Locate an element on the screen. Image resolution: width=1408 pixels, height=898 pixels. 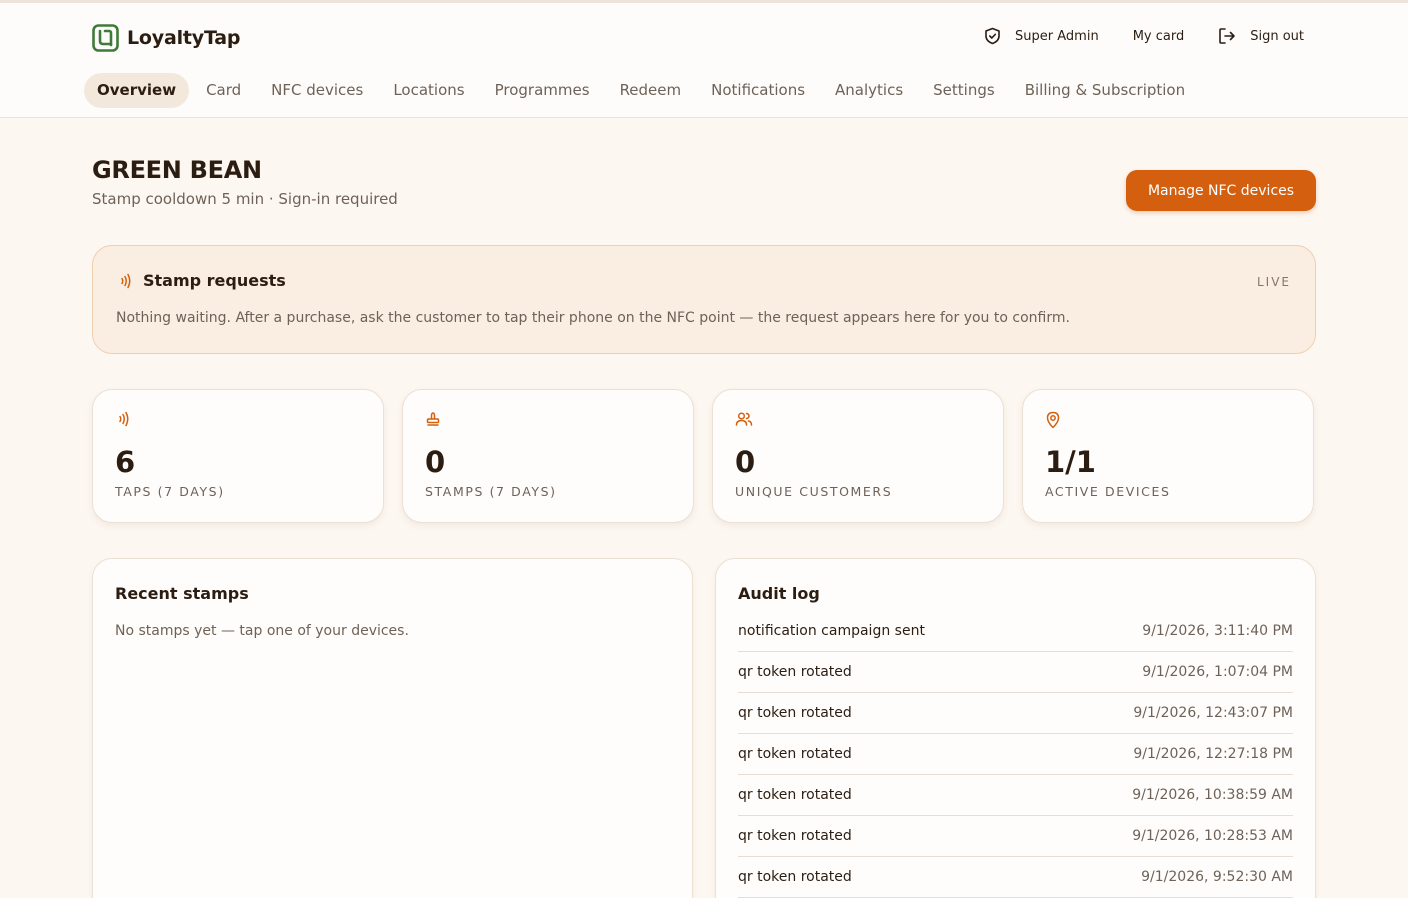
tab-programmes: Programmes is located at coordinates (542, 90).